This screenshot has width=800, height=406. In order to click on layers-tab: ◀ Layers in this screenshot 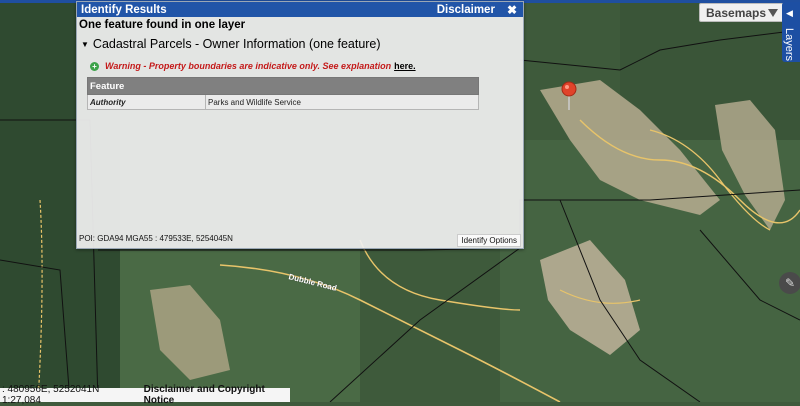, I will do `click(791, 32)`.